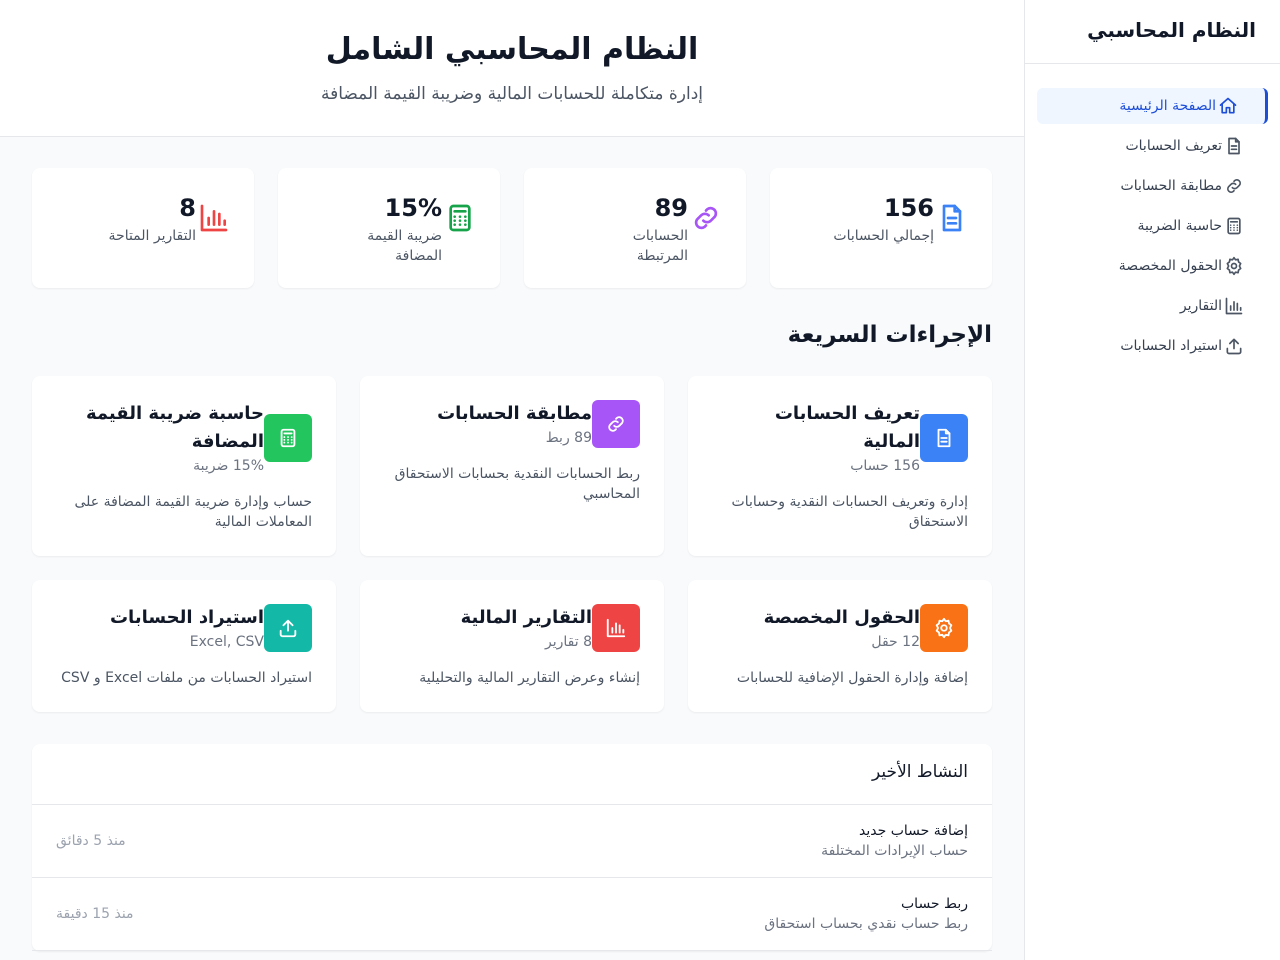  I want to click on stat-value: 156, so click(908, 208).